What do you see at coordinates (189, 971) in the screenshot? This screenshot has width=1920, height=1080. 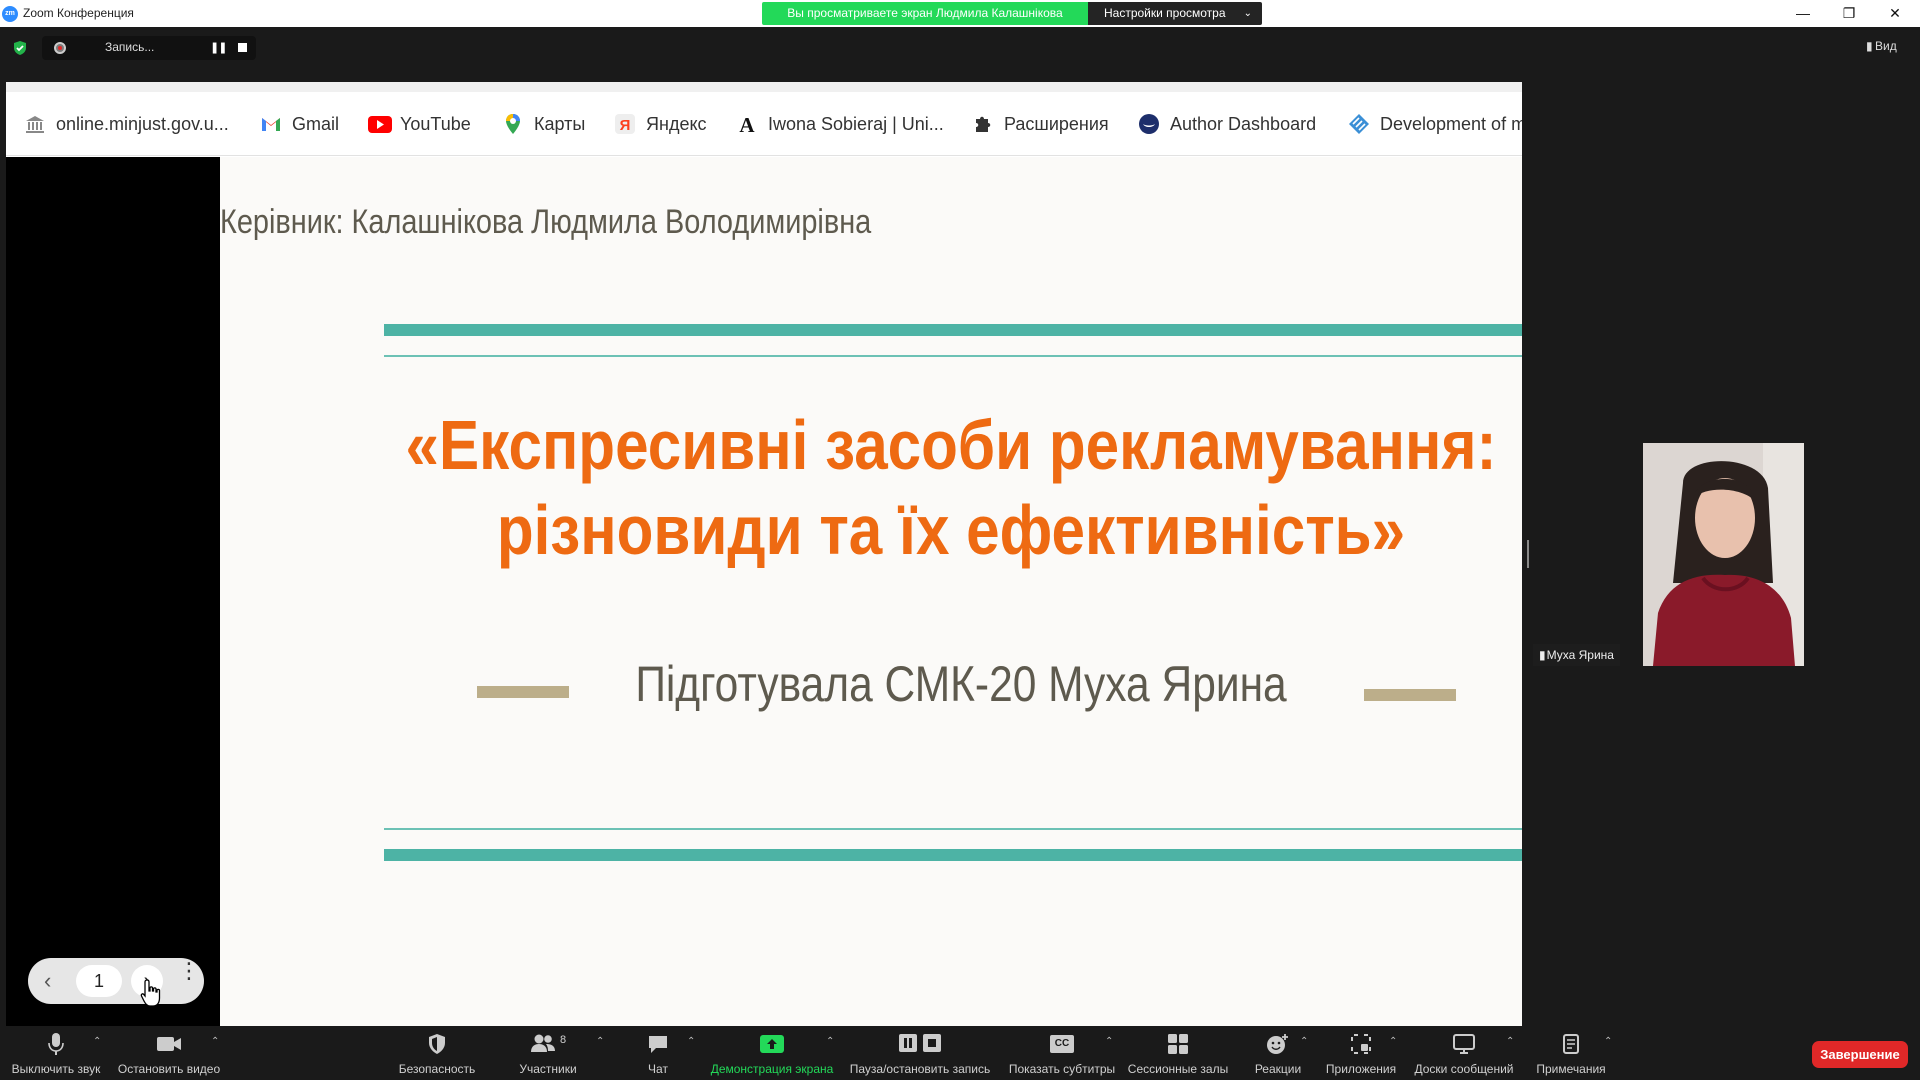 I see `more-options-icon: ⋮` at bounding box center [189, 971].